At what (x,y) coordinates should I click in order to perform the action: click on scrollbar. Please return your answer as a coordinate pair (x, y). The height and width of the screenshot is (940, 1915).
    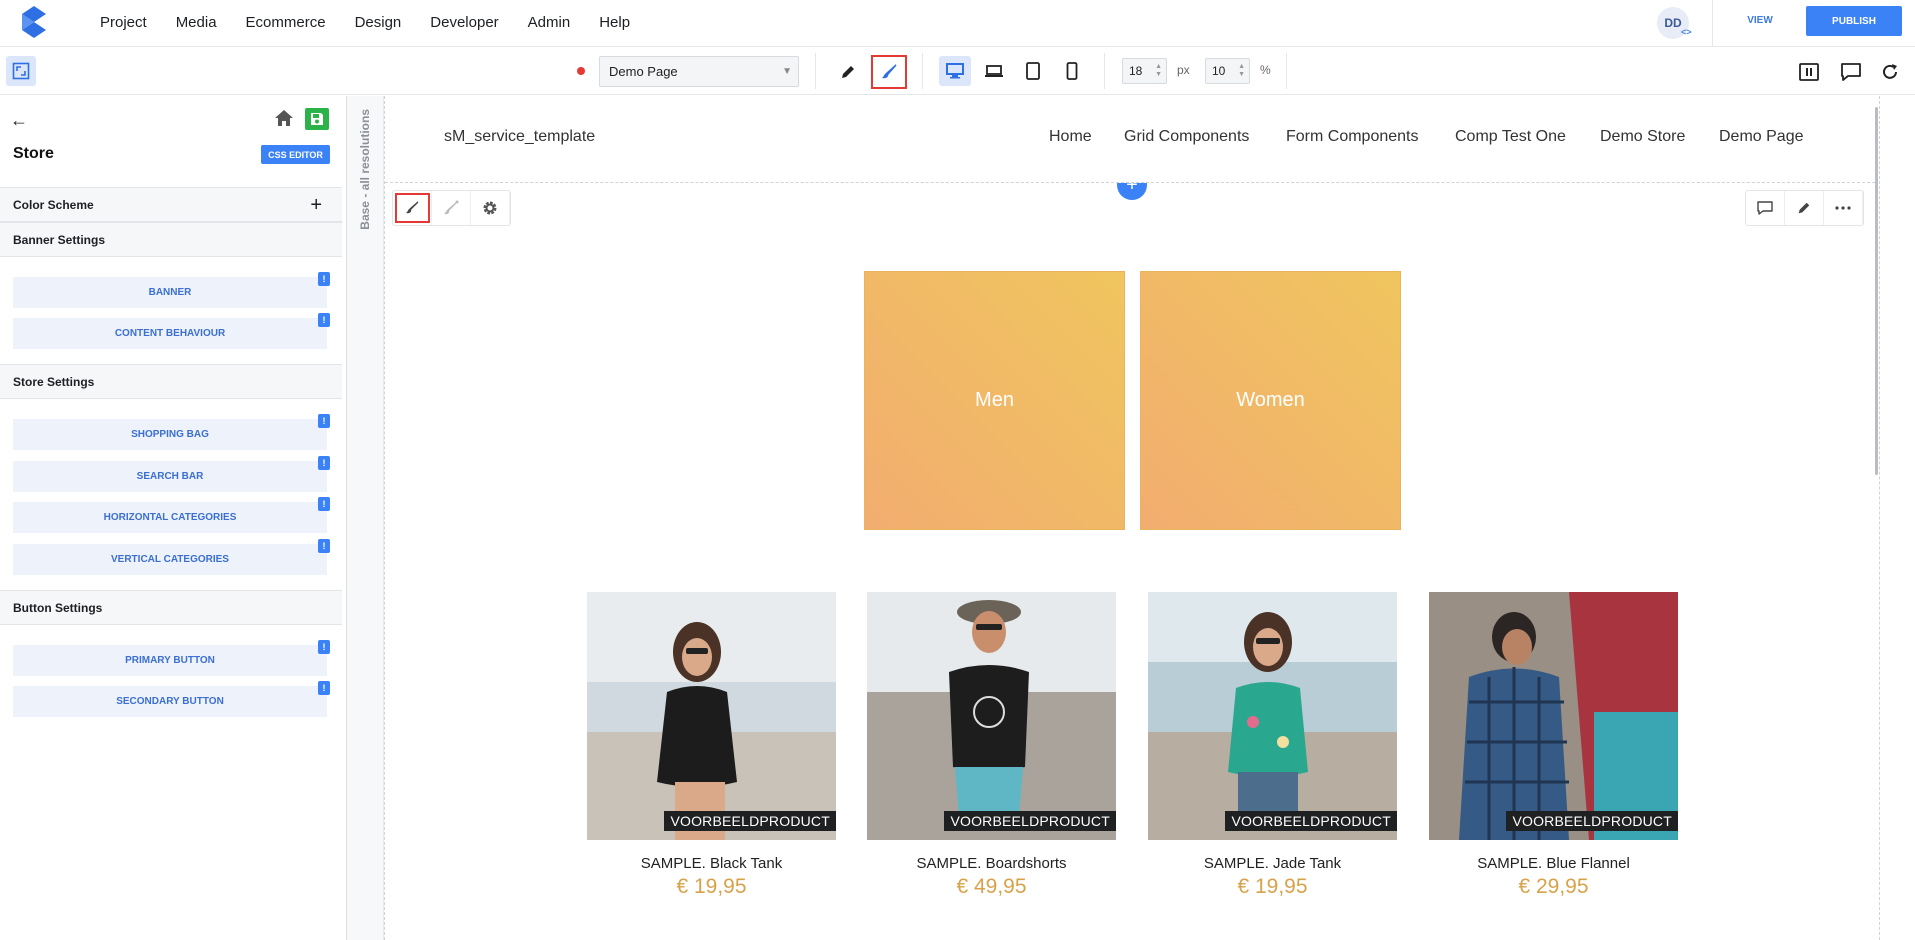
    Looking at the image, I should click on (1876, 291).